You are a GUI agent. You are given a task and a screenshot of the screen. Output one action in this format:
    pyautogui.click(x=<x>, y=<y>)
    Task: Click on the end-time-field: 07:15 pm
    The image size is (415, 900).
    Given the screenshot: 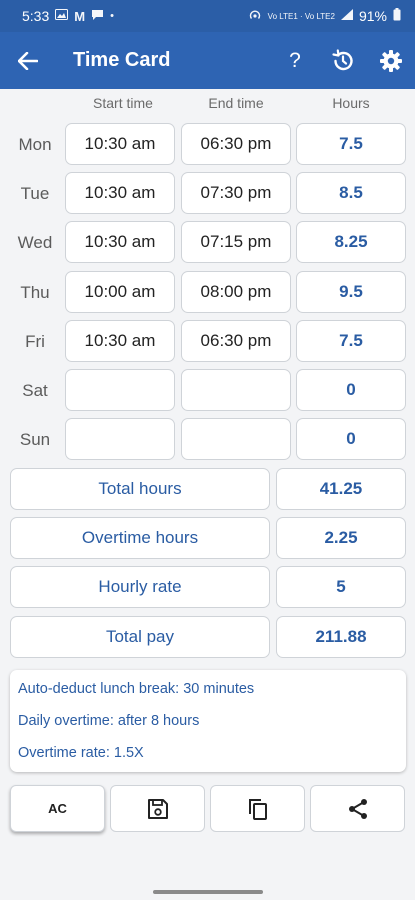 What is the action you would take?
    pyautogui.click(x=236, y=242)
    